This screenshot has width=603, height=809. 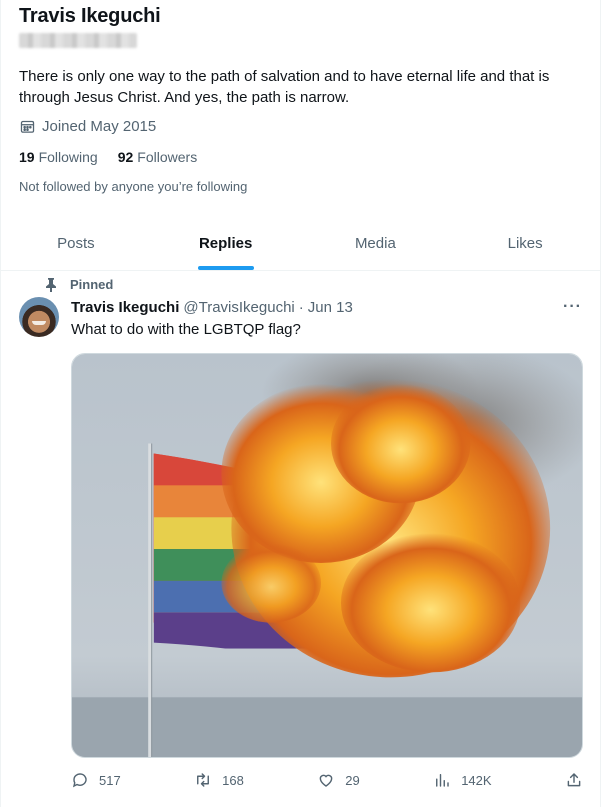 What do you see at coordinates (167, 157) in the screenshot?
I see `followers-label: Followers` at bounding box center [167, 157].